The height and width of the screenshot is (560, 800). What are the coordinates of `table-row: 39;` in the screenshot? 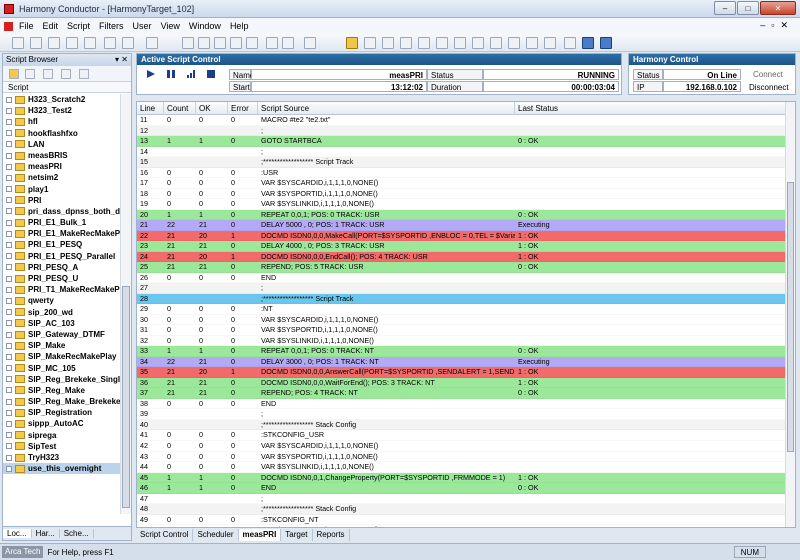 It's located at (462, 414).